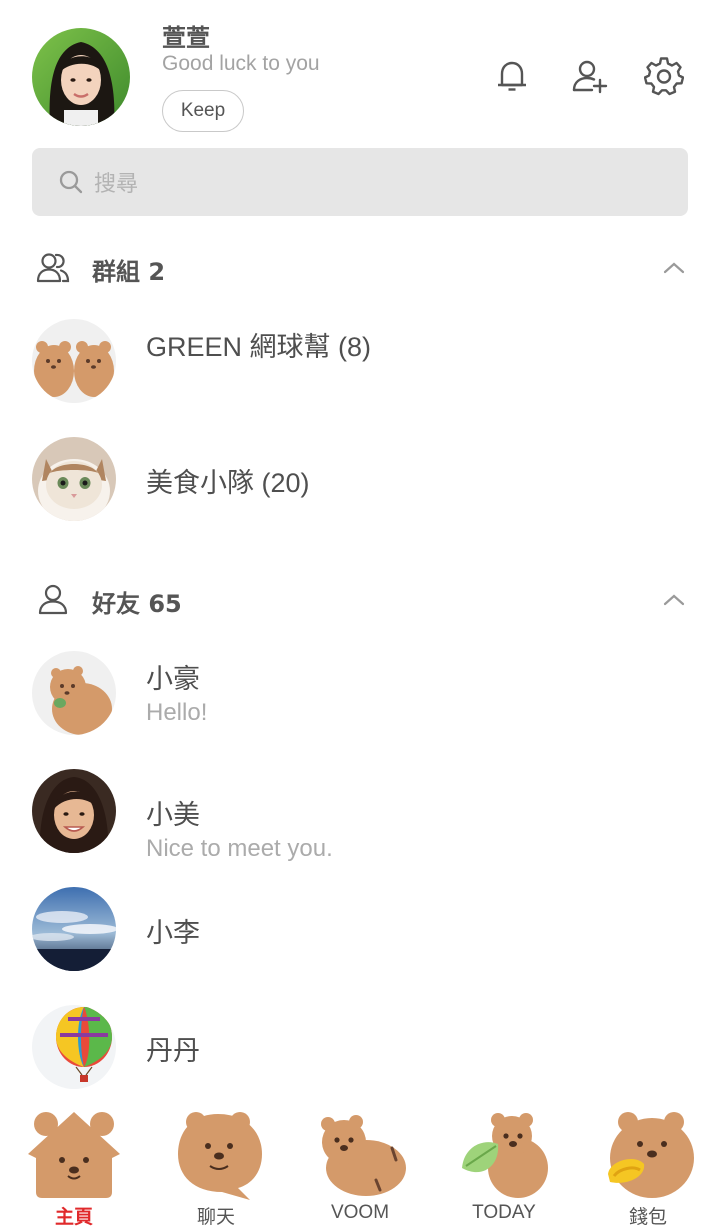 This screenshot has height=1232, width=720. Describe the element at coordinates (74, 929) in the screenshot. I see `friend-avatar-sky` at that location.